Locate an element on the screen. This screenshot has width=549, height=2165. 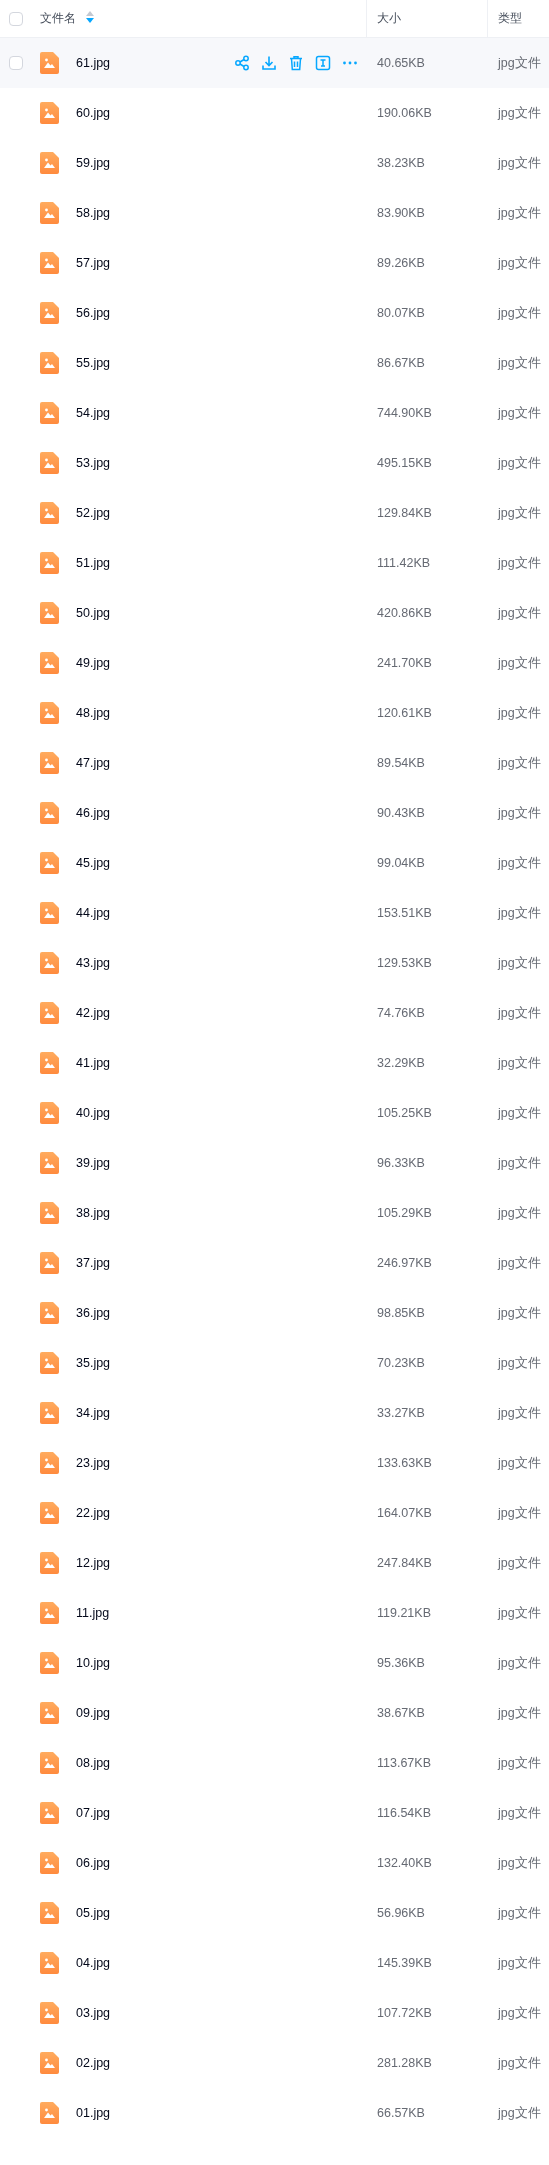
file-row: 59.jpg 38.23KB jpg文件 is located at coordinates (274, 163).